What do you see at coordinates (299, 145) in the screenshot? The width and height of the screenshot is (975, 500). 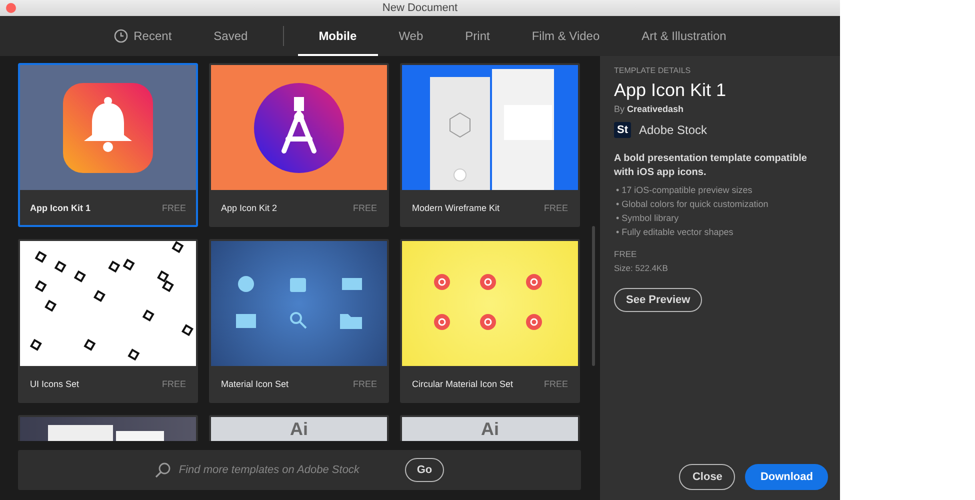 I see `template-card: App Icon Kit 2 FREE` at bounding box center [299, 145].